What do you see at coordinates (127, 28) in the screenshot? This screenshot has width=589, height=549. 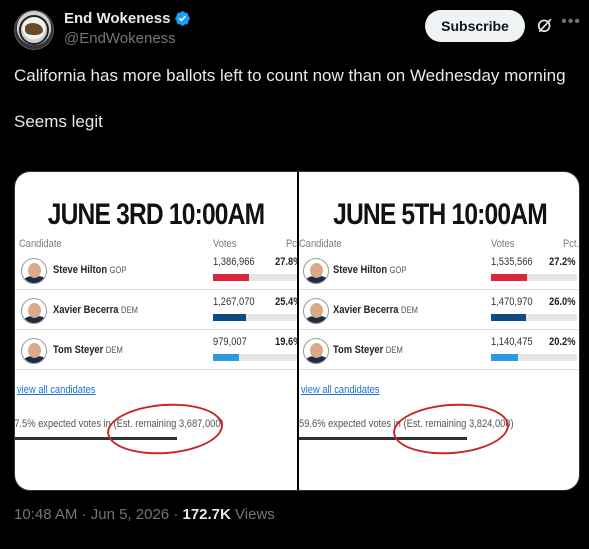 I see `author-block: End Wokeness @EndWokeness` at bounding box center [127, 28].